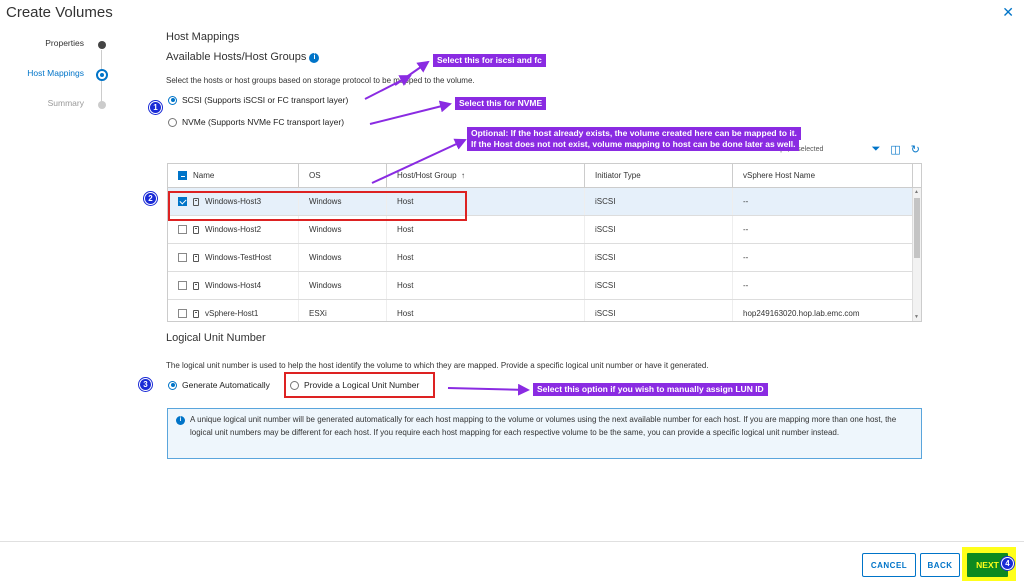 The image size is (1024, 585). Describe the element at coordinates (917, 228) in the screenshot. I see `scroll-thumb` at that location.